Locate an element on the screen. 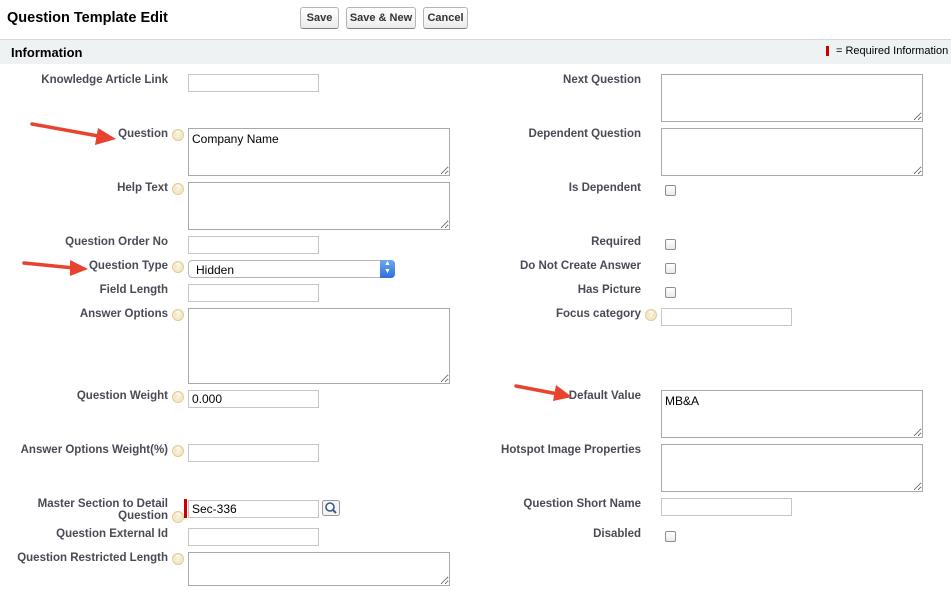  help-text-textarea is located at coordinates (319, 206).